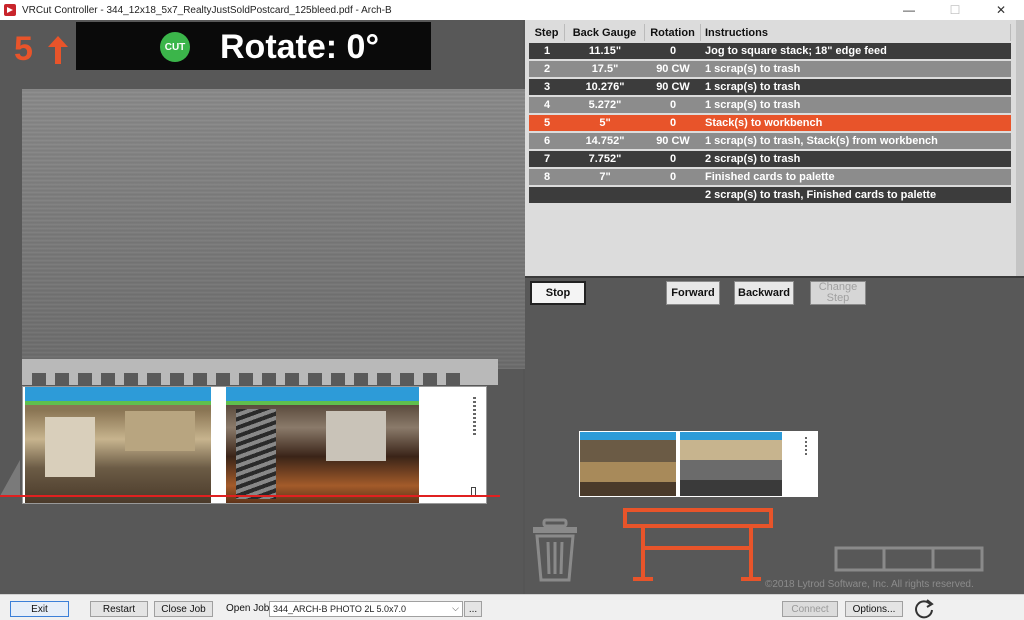 This screenshot has width=1024, height=620. What do you see at coordinates (1001, 10) in the screenshot?
I see `close-window-button: ✕` at bounding box center [1001, 10].